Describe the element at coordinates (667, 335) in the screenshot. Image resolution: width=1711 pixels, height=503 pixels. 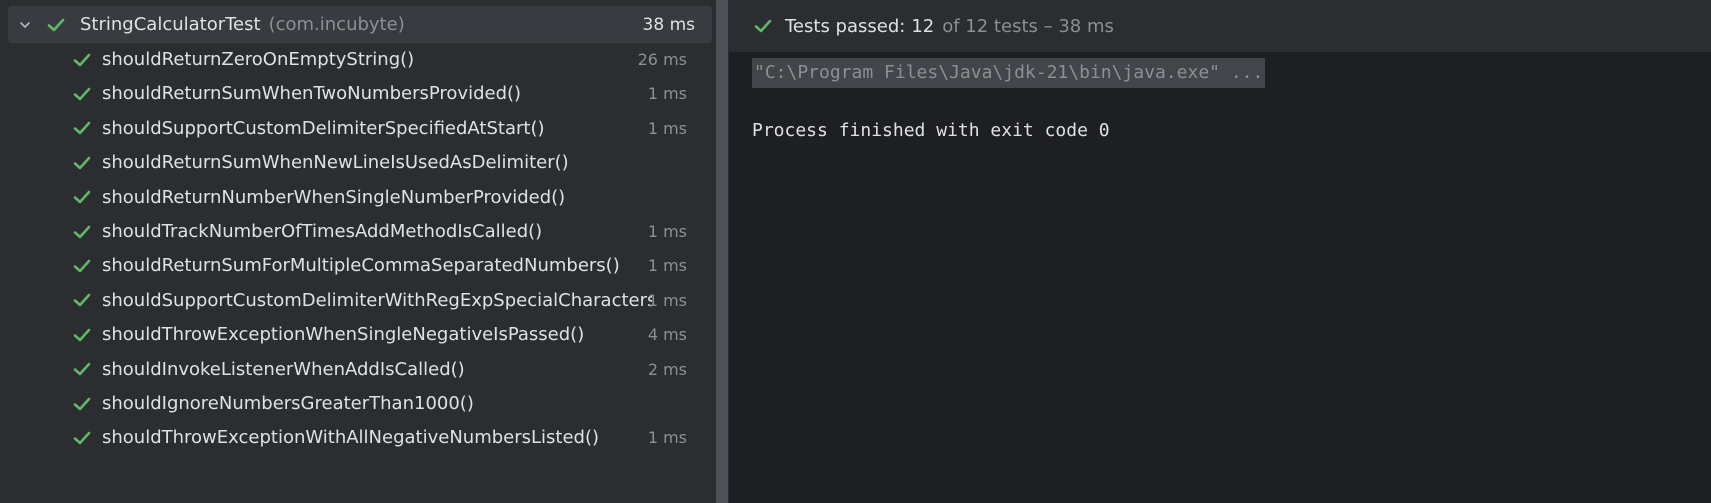
I see `test-duration: 4 ms` at that location.